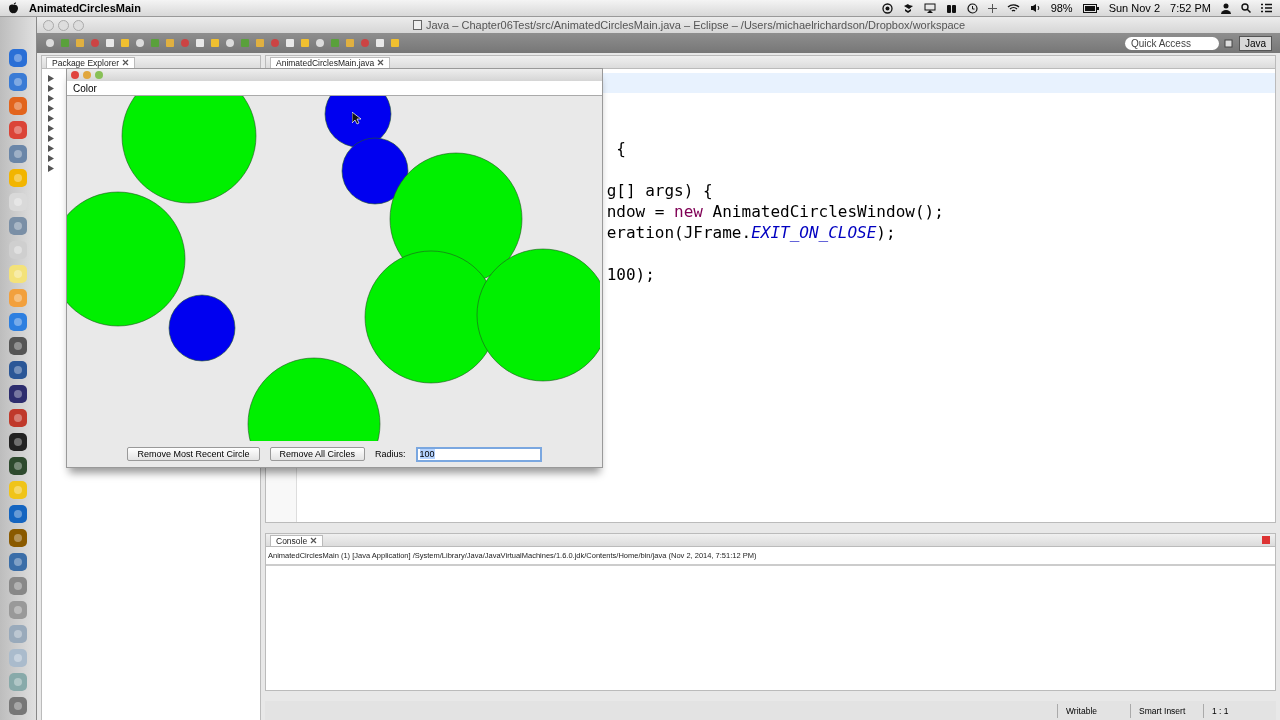 This screenshot has height=720, width=1280. Describe the element at coordinates (99, 75) in the screenshot. I see `zoom-button` at that location.